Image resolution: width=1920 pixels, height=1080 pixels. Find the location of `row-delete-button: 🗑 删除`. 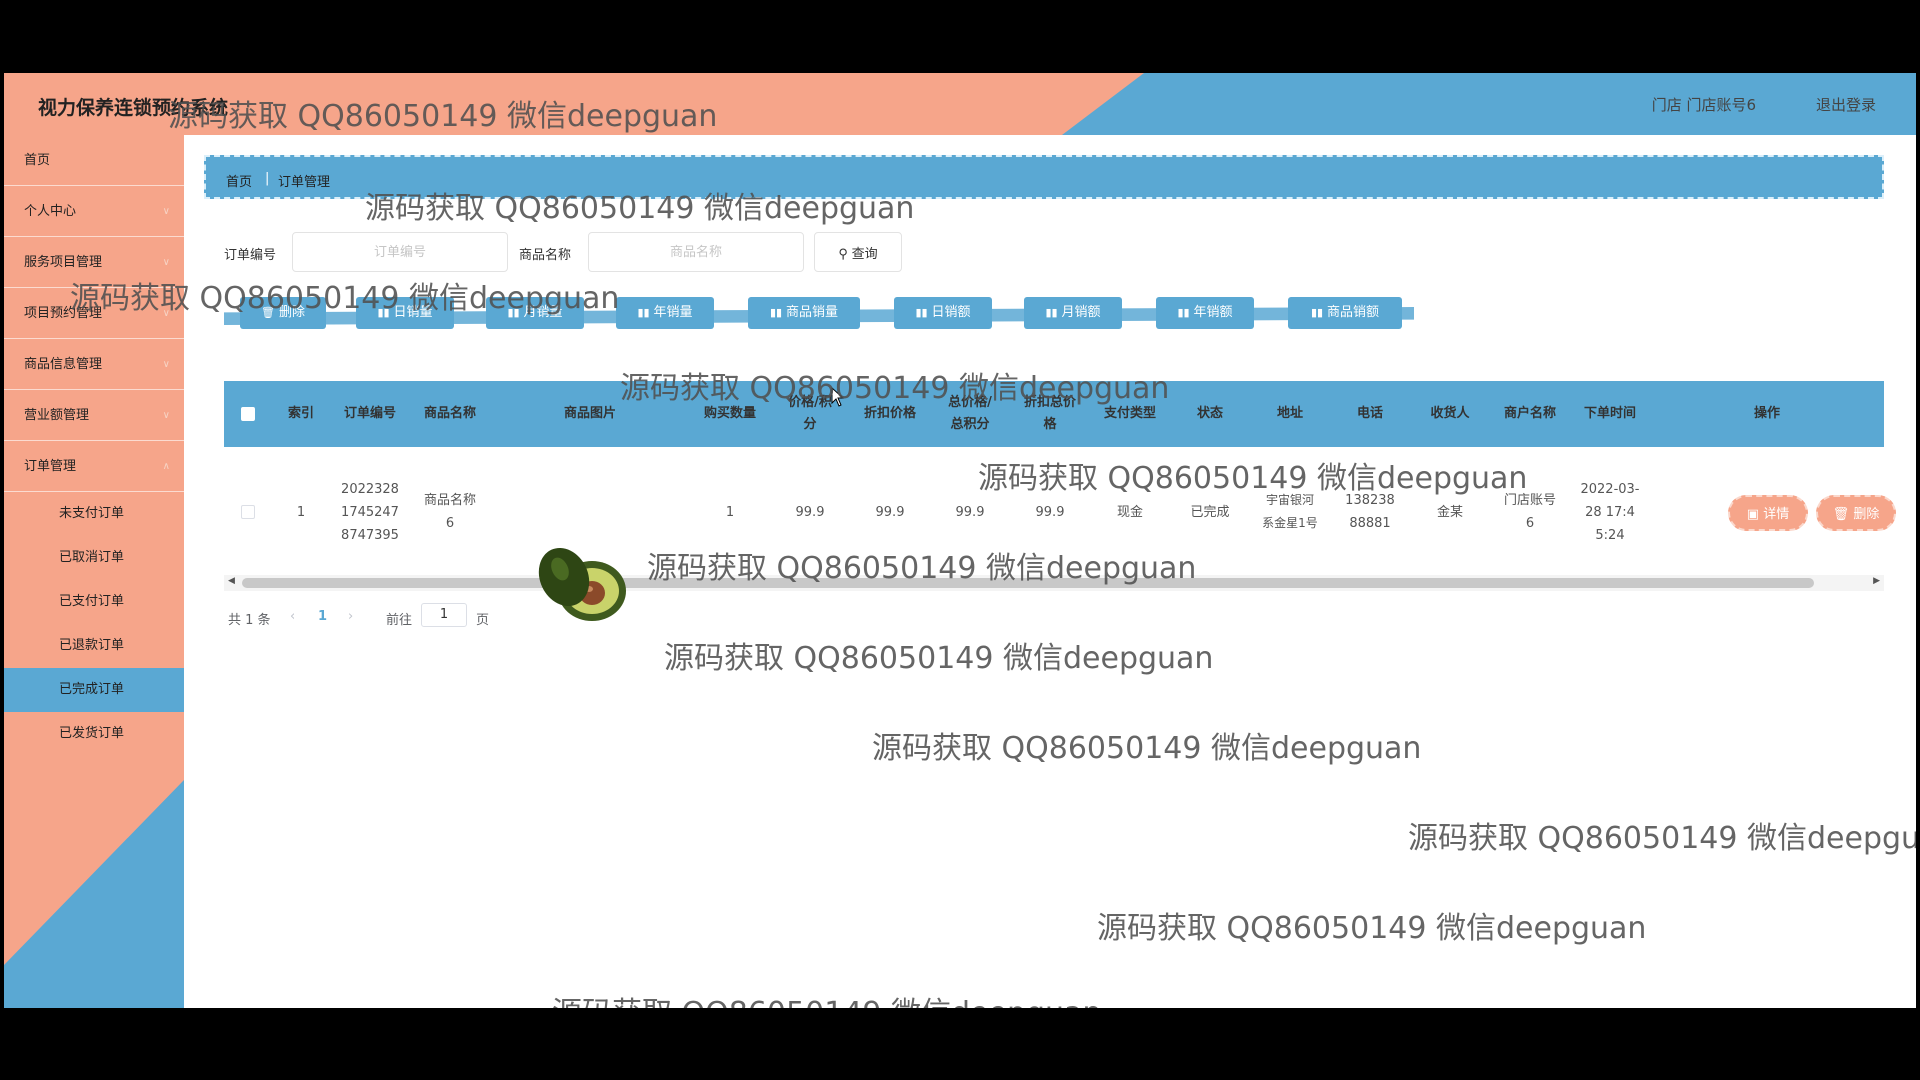

row-delete-button: 🗑 删除 is located at coordinates (1856, 513).